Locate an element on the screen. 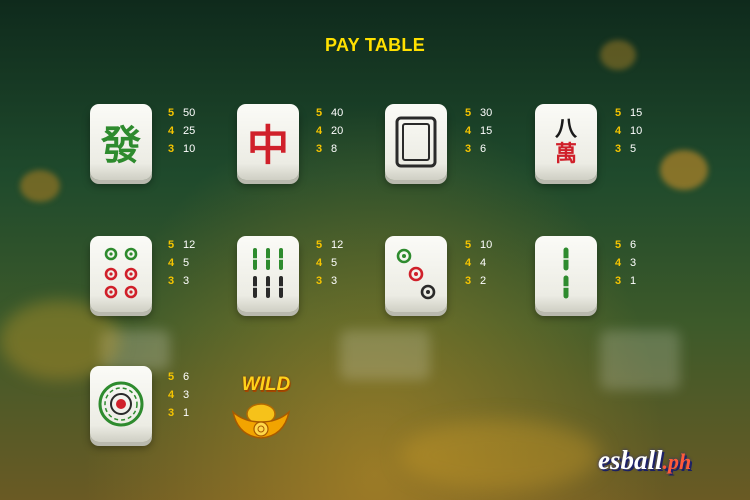  eight-wan-tile-icon: 八 萬 is located at coordinates (566, 142).